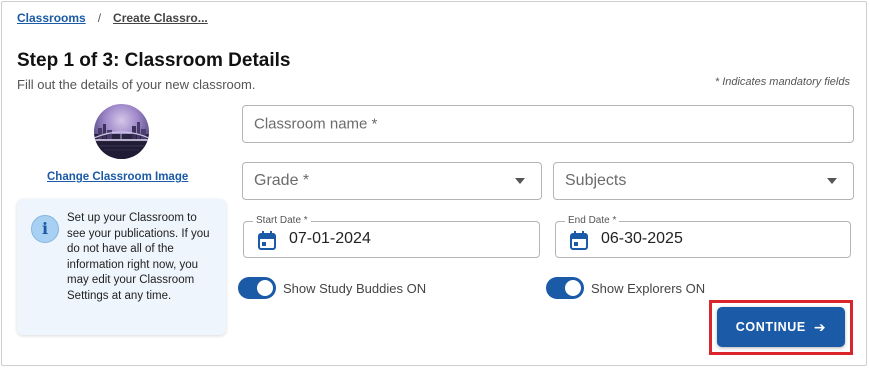  Describe the element at coordinates (355, 288) in the screenshot. I see `study-buddies-label: Show Study Buddies ON` at that location.